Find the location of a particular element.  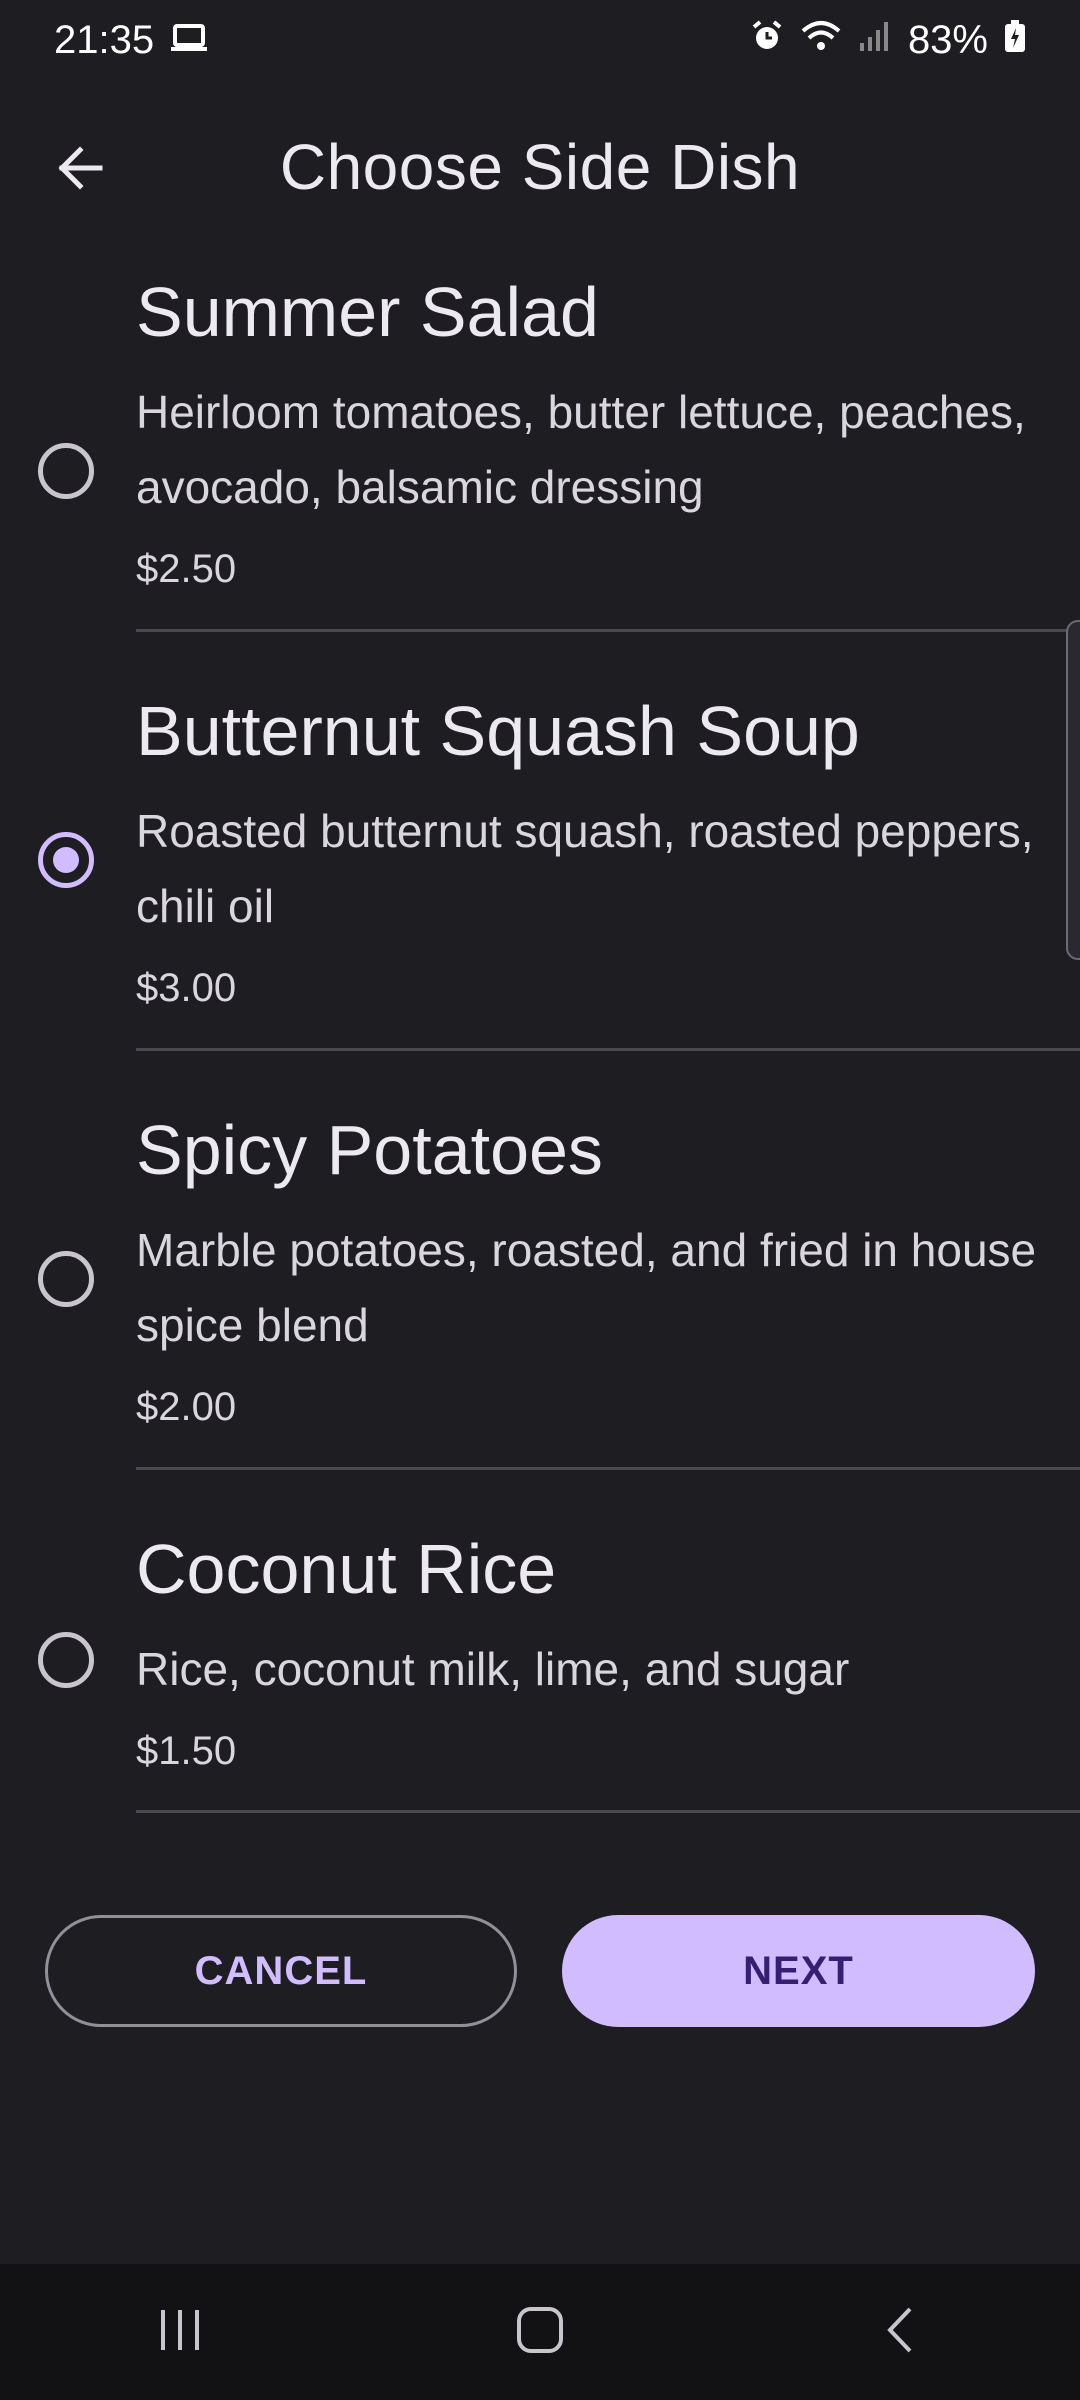

item-price: $2.50 is located at coordinates (186, 569).